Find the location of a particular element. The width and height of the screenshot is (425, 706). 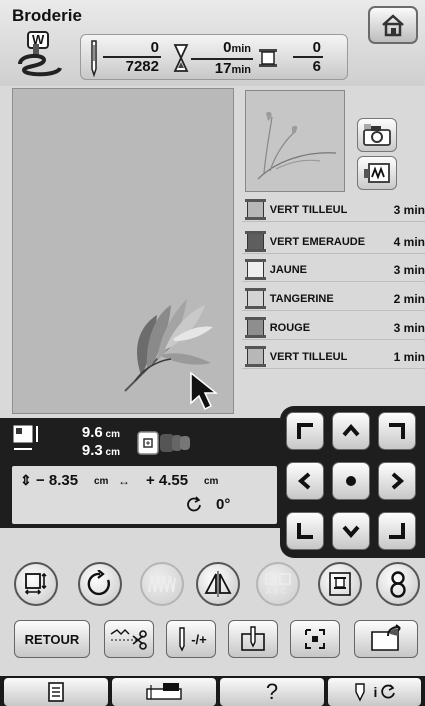

stitch-current: 0 is located at coordinates (132, 48).